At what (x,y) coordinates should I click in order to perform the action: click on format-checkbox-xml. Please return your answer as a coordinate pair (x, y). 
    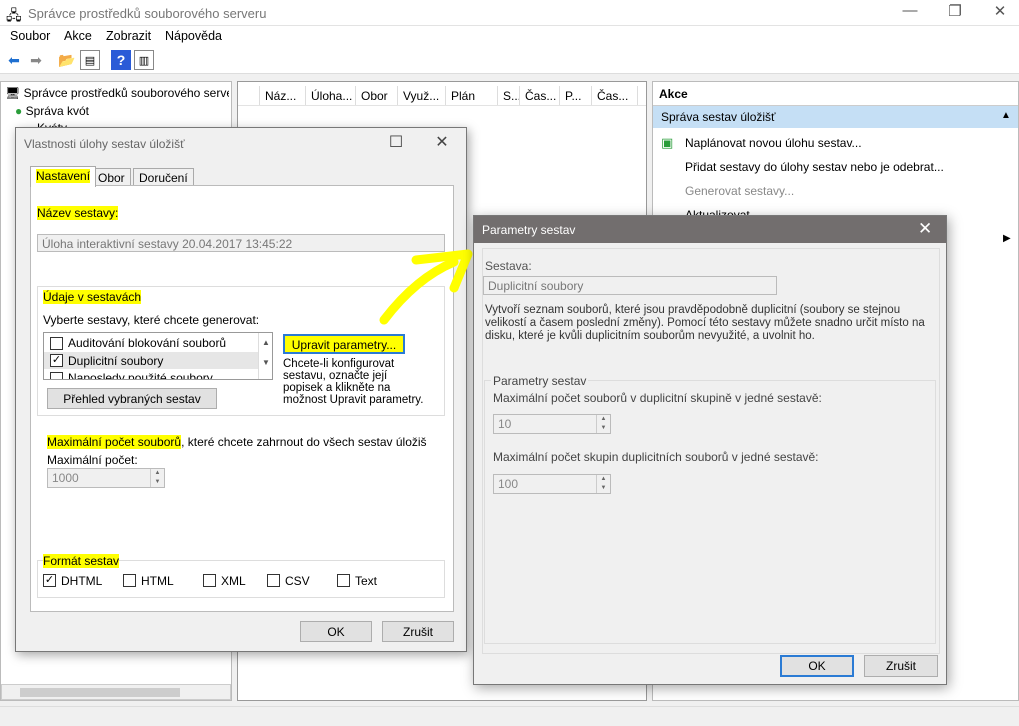
    Looking at the image, I should click on (209, 580).